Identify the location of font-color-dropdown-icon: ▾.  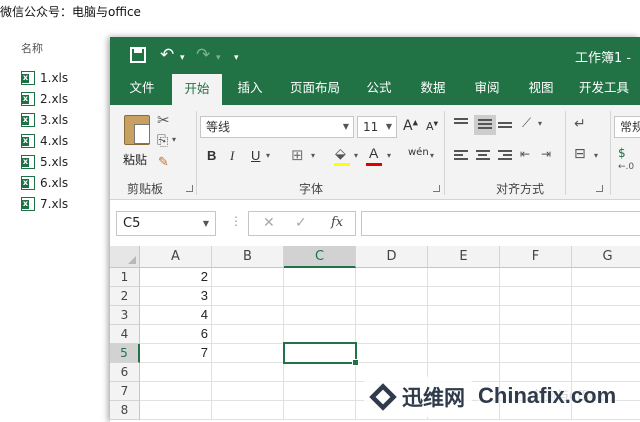
(389, 155).